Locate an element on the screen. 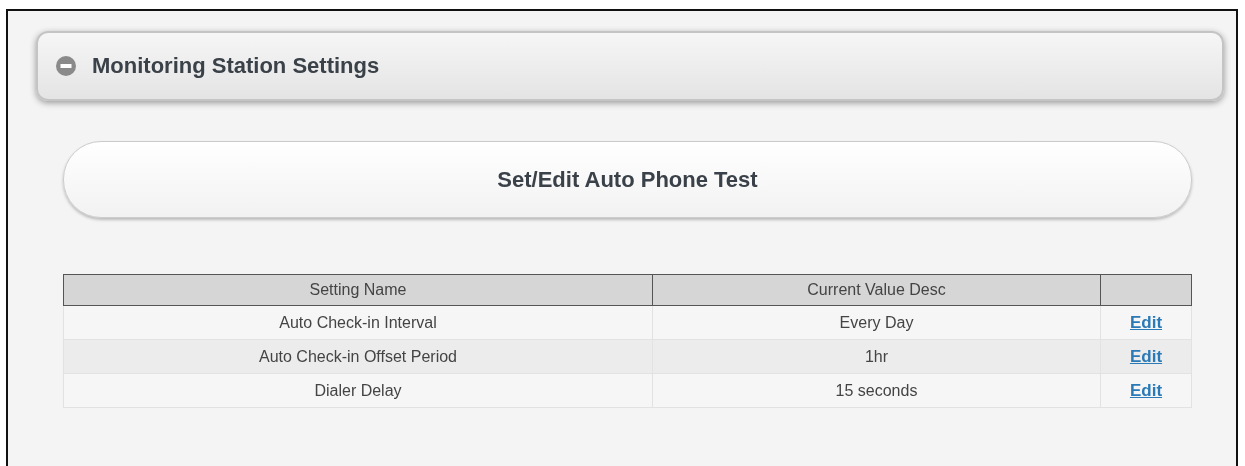  table-cell: Auto Check-in Offset Period is located at coordinates (358, 356).